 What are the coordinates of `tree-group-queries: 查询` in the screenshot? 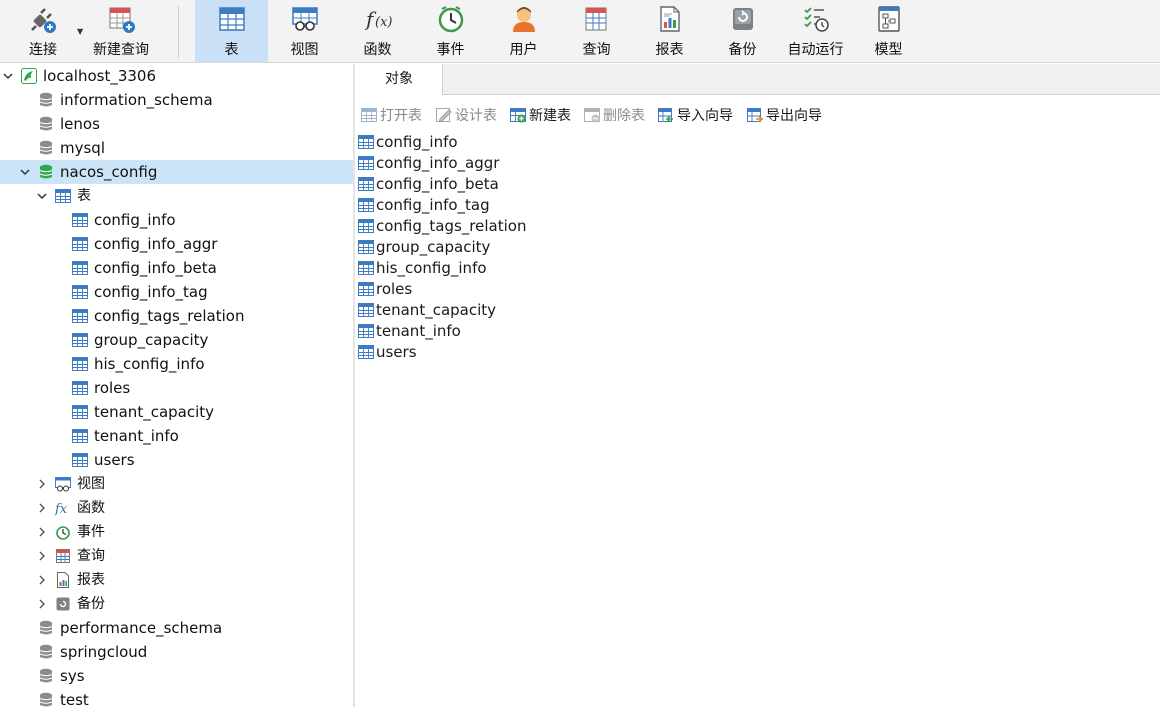 It's located at (176, 556).